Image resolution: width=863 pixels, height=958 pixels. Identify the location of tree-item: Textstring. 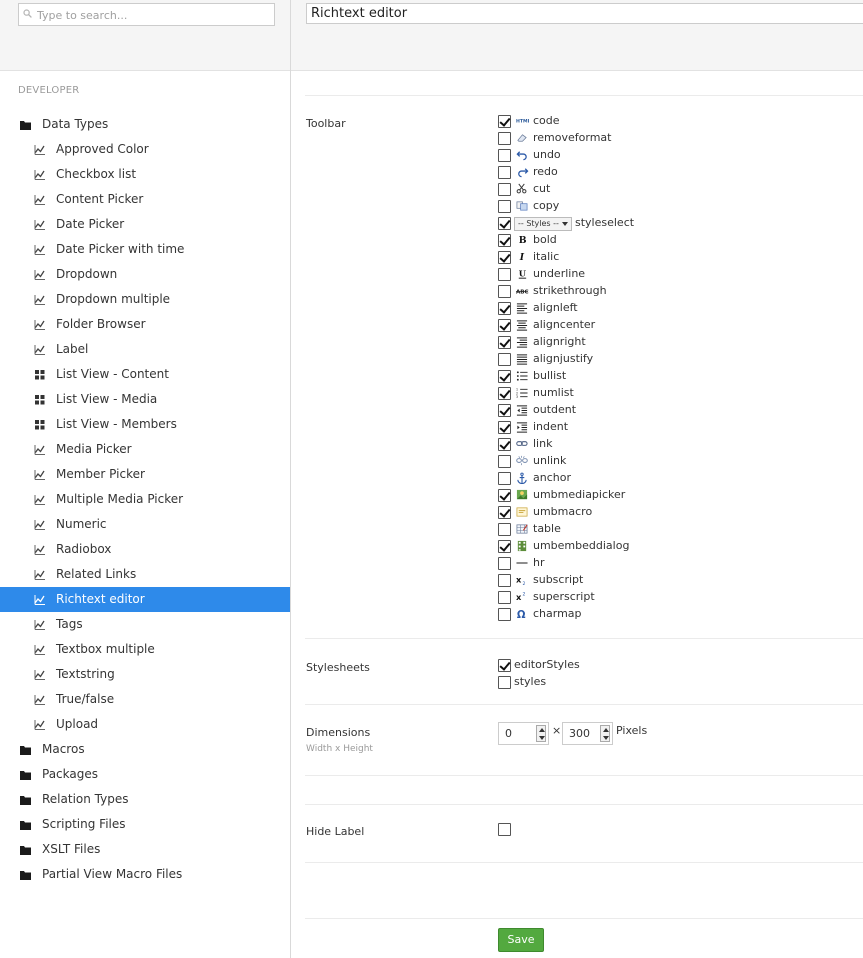
(145, 674).